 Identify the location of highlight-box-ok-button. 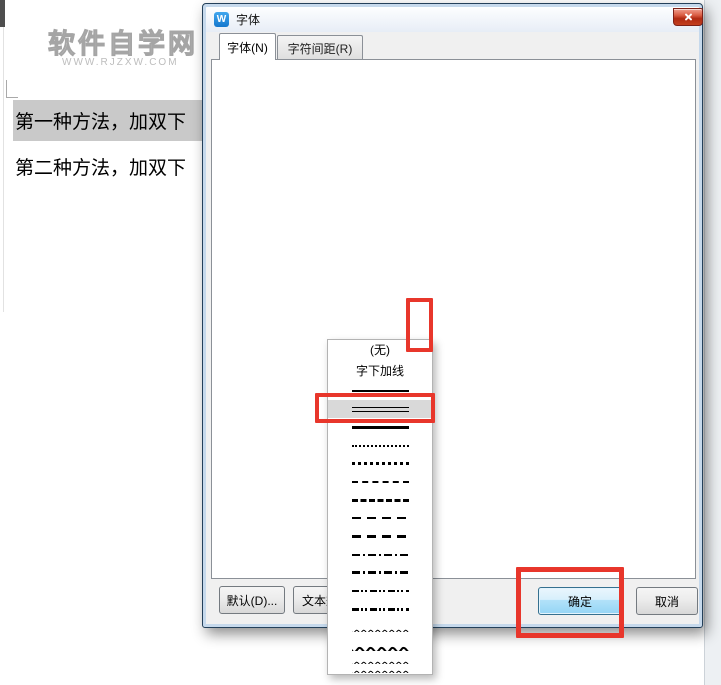
(570, 602).